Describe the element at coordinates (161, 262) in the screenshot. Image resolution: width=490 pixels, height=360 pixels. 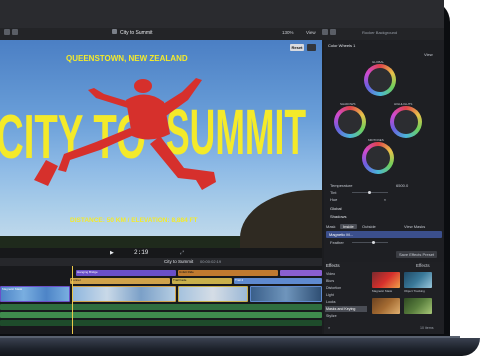
I see `timeline-header` at that location.